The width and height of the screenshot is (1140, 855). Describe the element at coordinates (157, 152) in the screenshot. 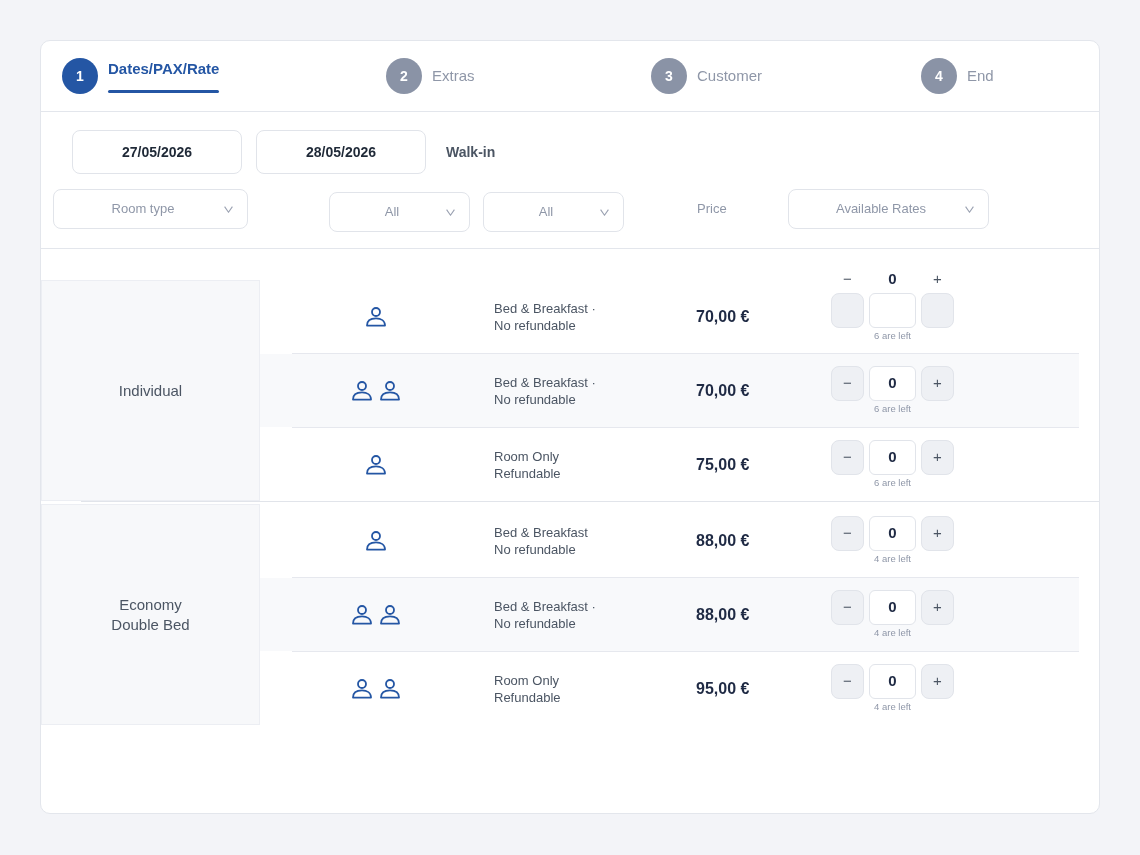

I see `date-field: 27/05/2026` at that location.